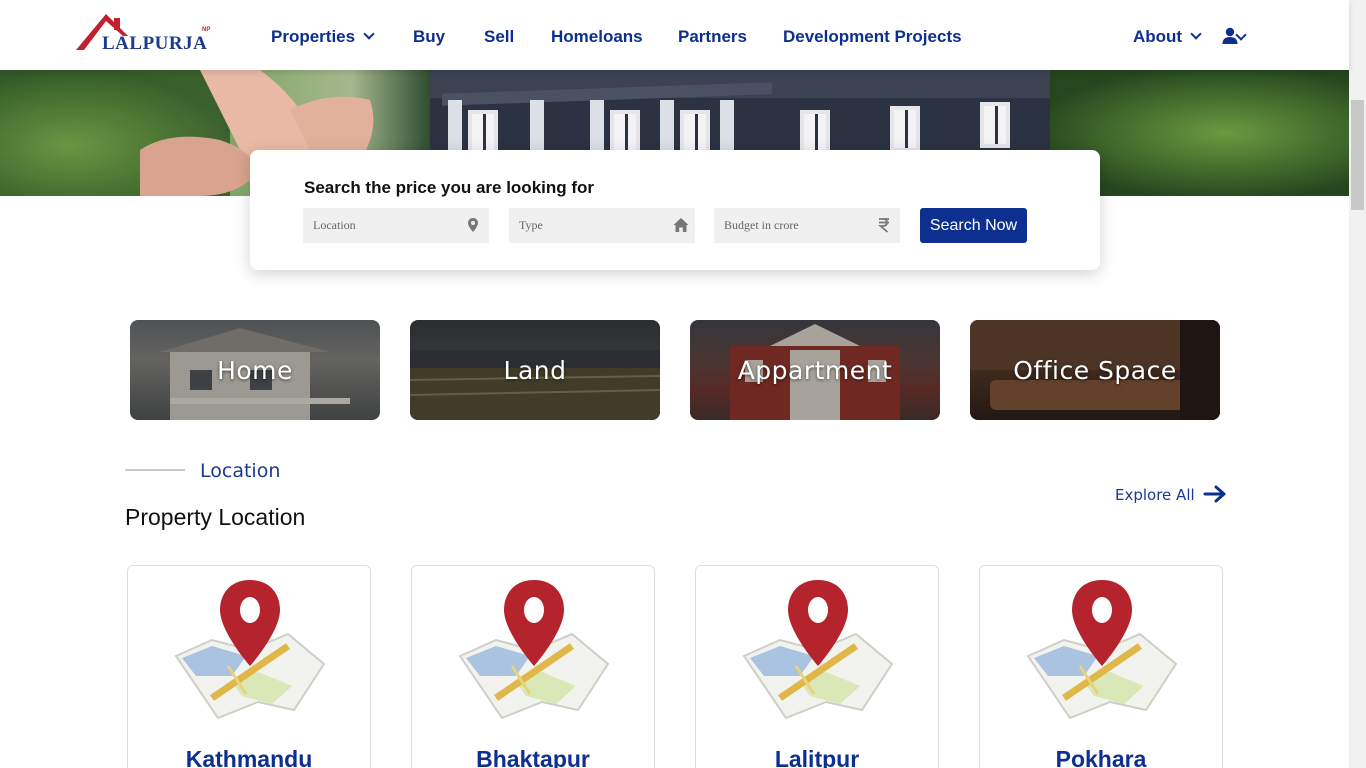 This screenshot has width=1366, height=768. What do you see at coordinates (681, 225) in the screenshot?
I see `home-icon` at bounding box center [681, 225].